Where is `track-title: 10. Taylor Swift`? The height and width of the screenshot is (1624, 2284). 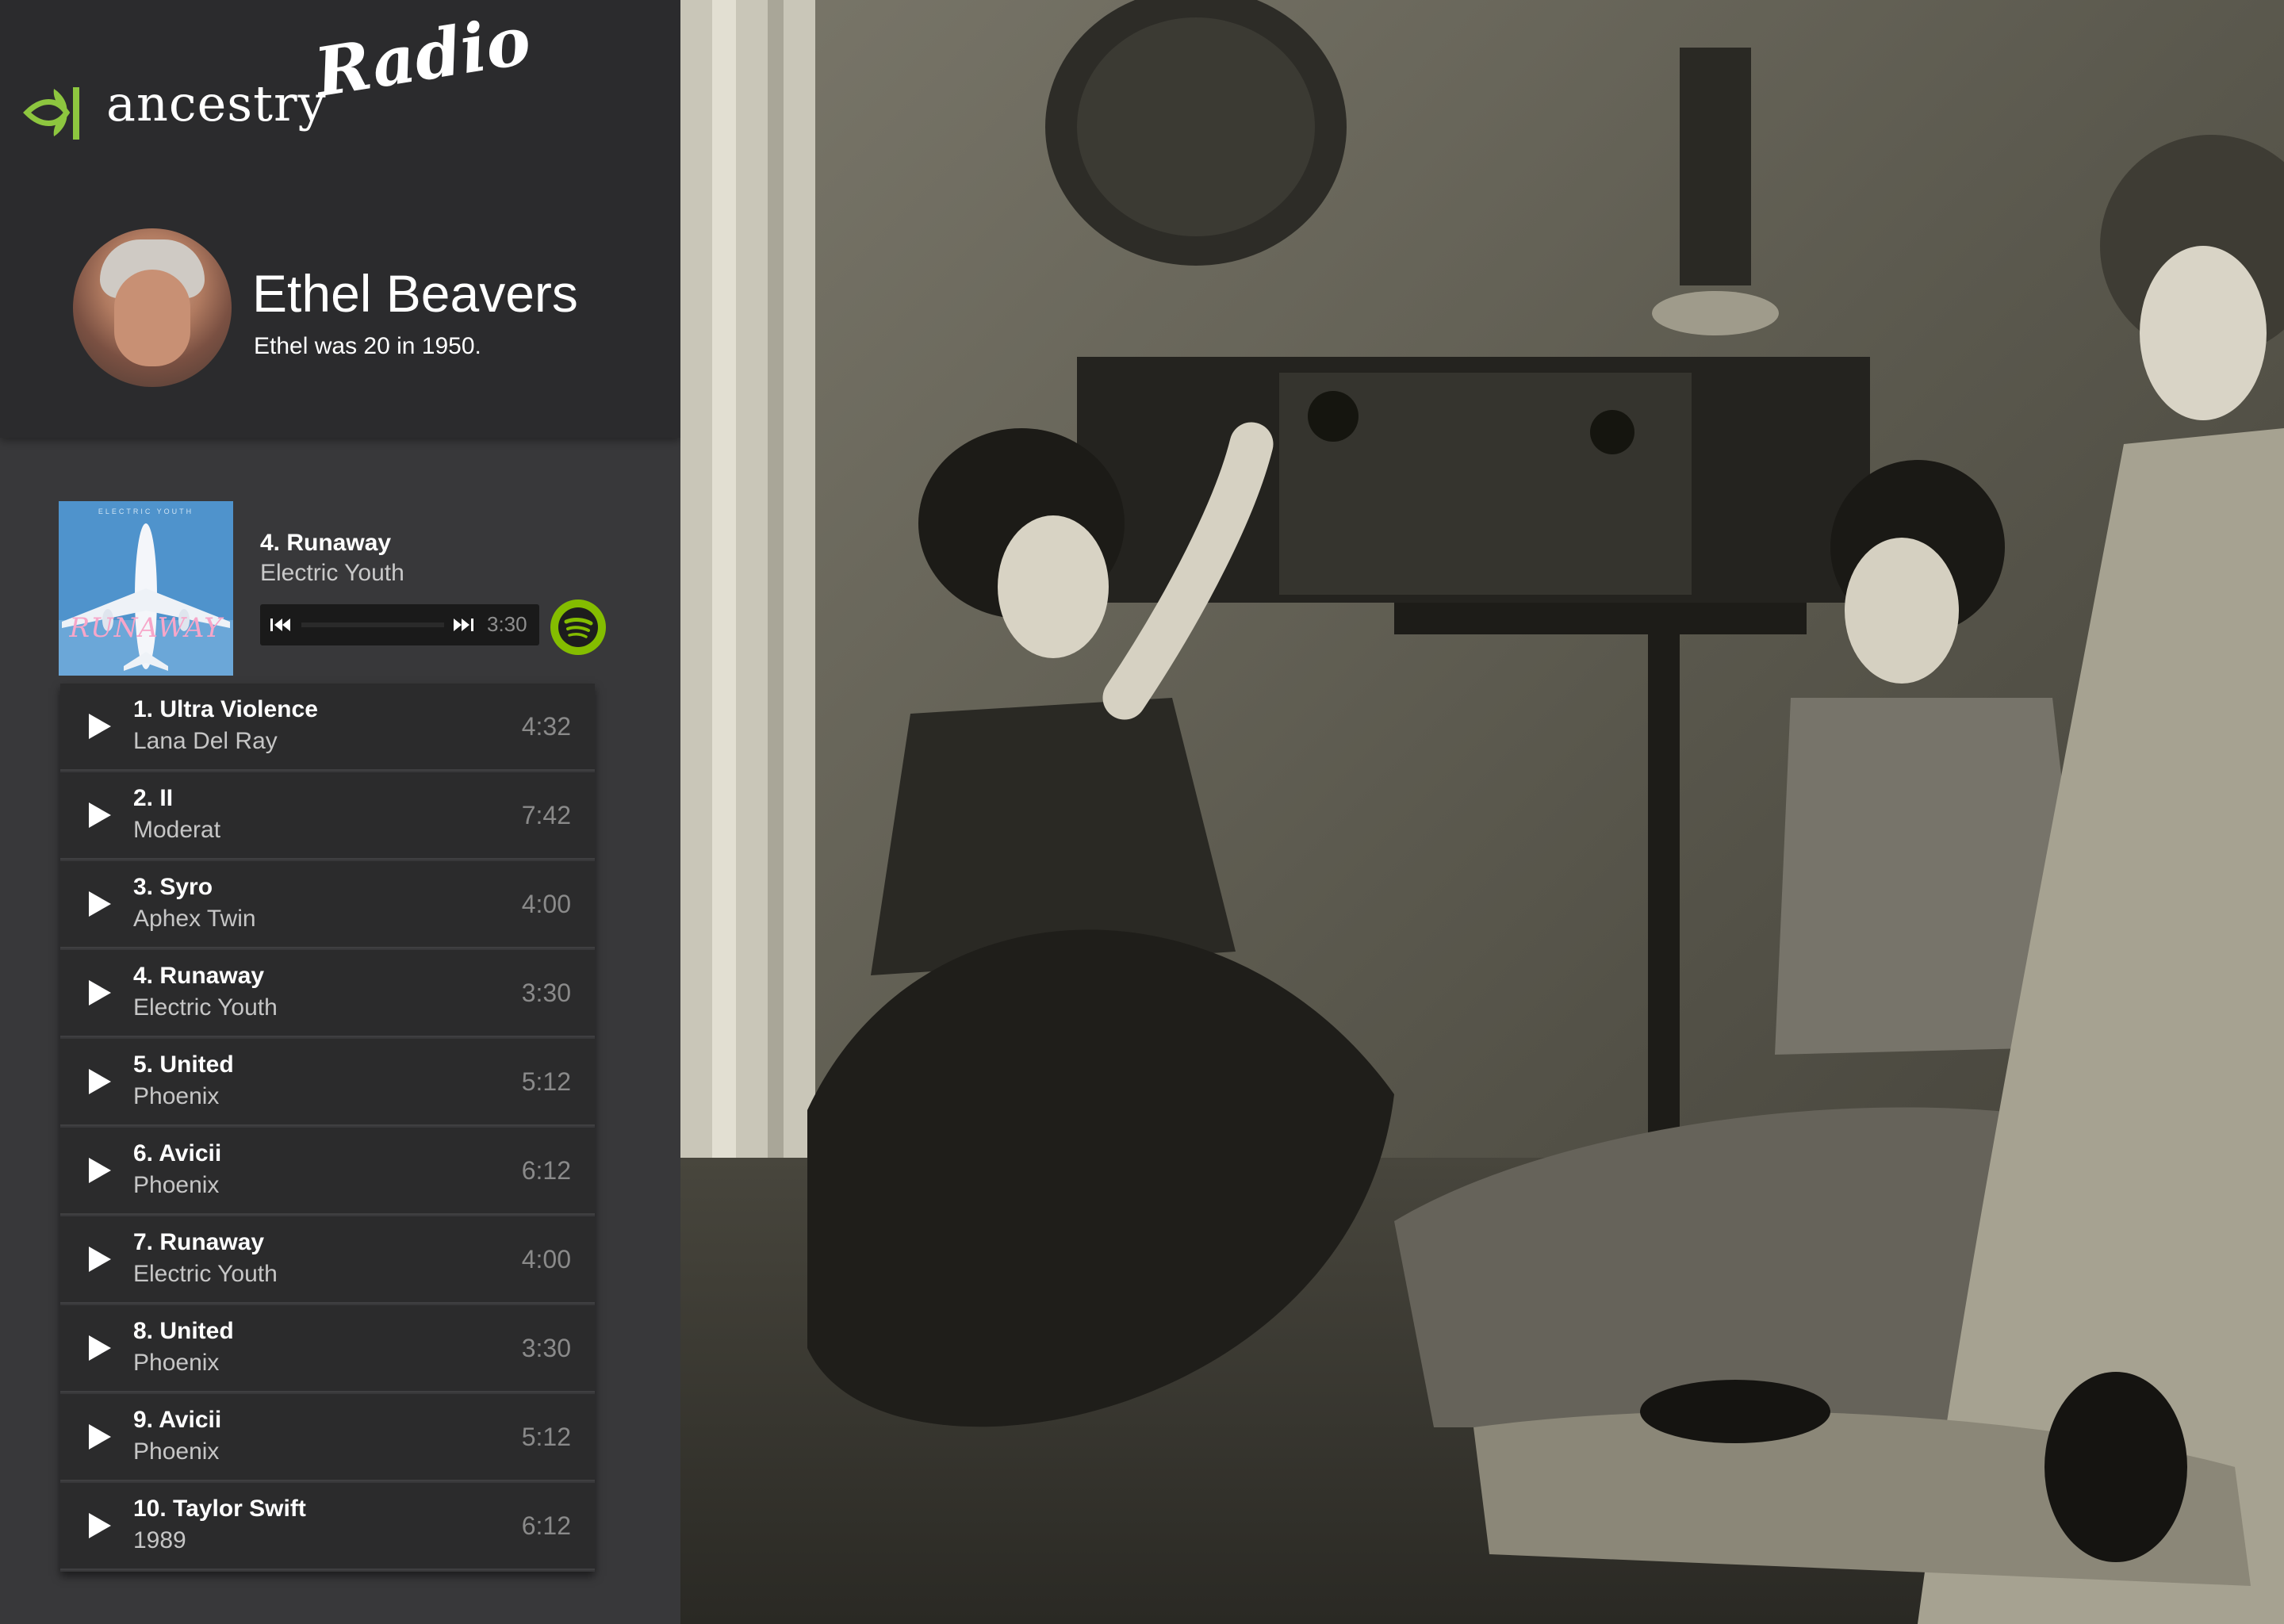
track-title: 10. Taylor Swift is located at coordinates (219, 1509).